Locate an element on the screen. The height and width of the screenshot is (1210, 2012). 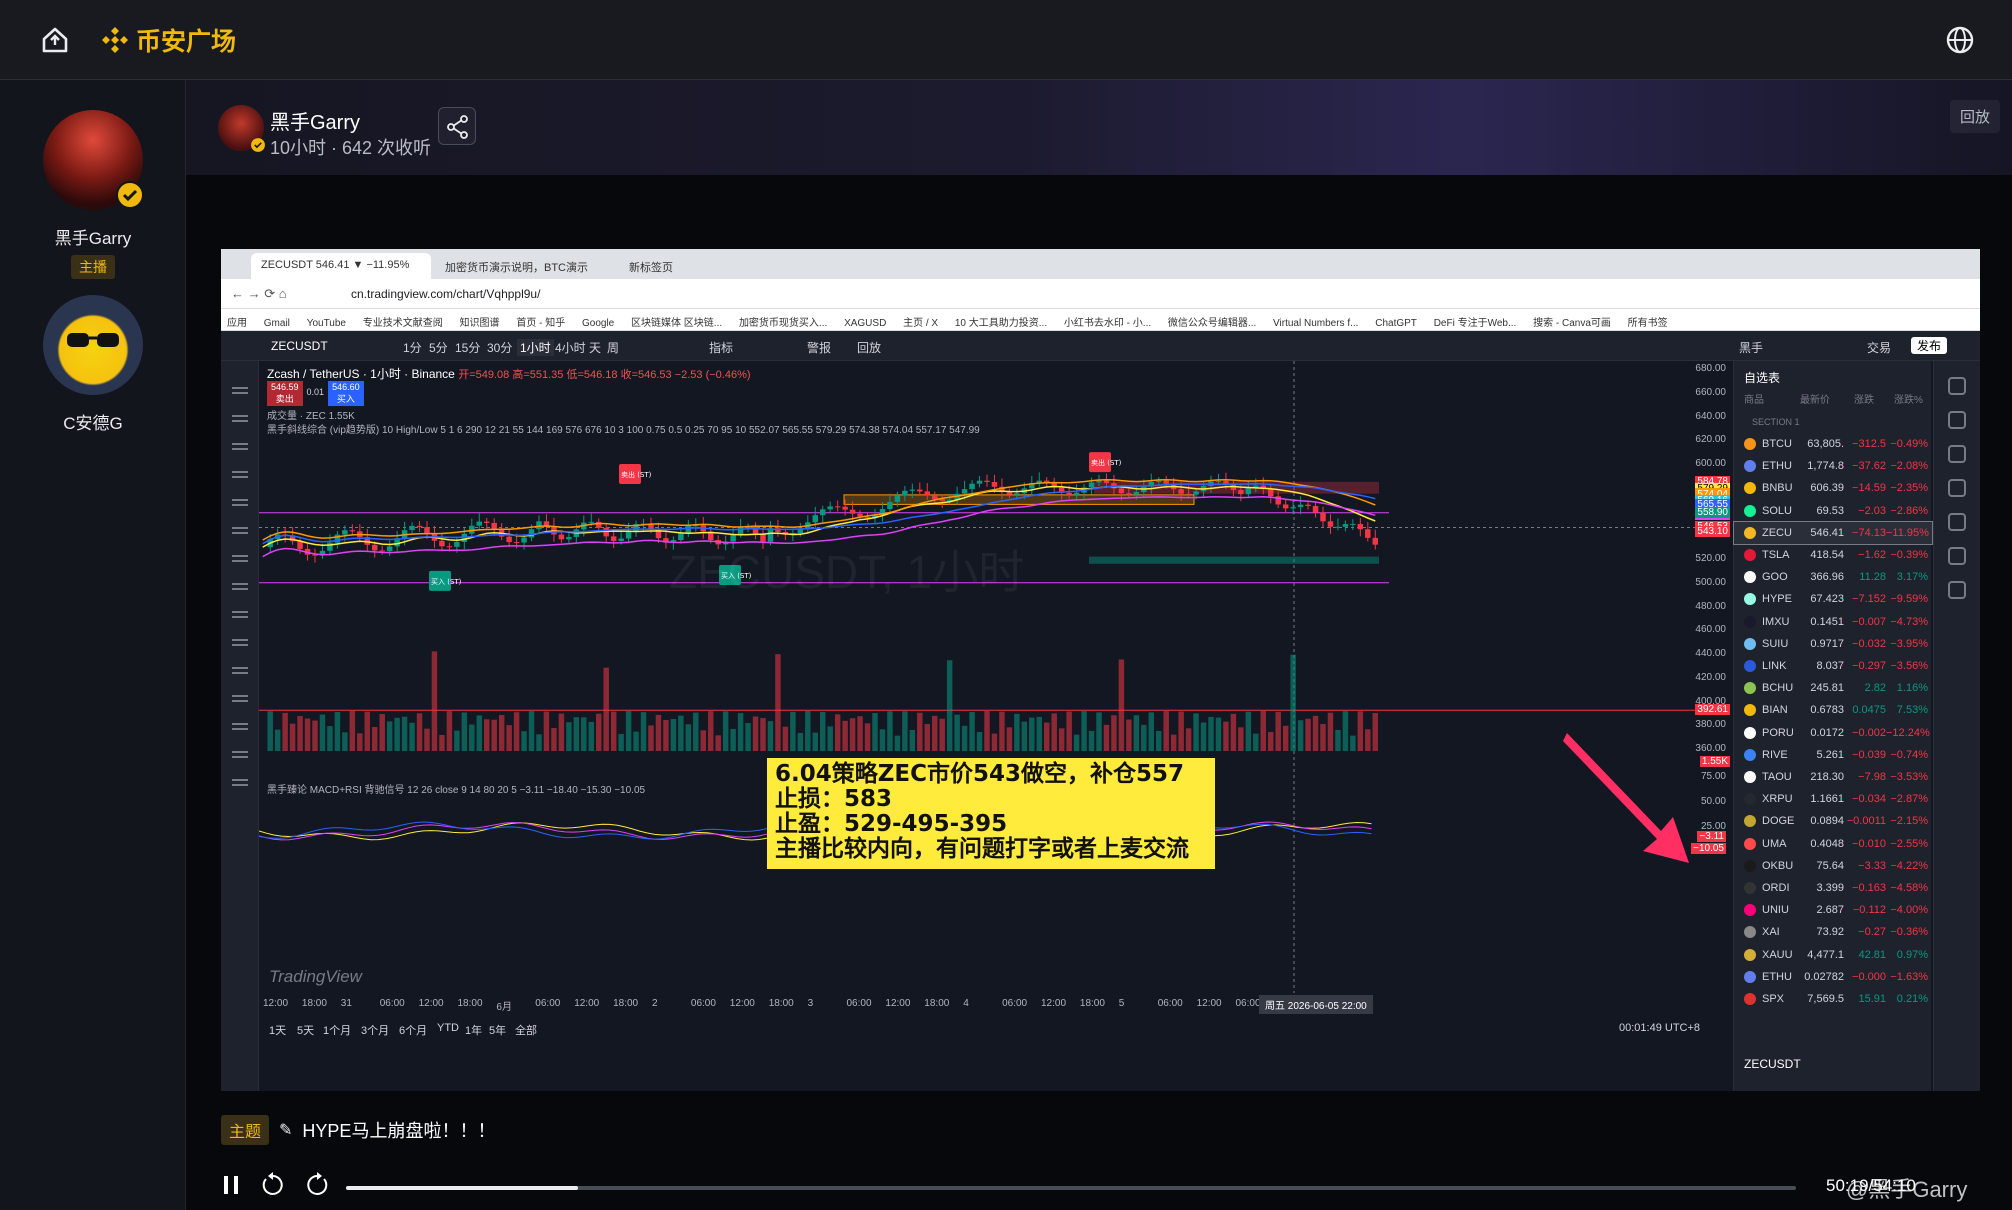
trash-icon is located at coordinates (239, 752).